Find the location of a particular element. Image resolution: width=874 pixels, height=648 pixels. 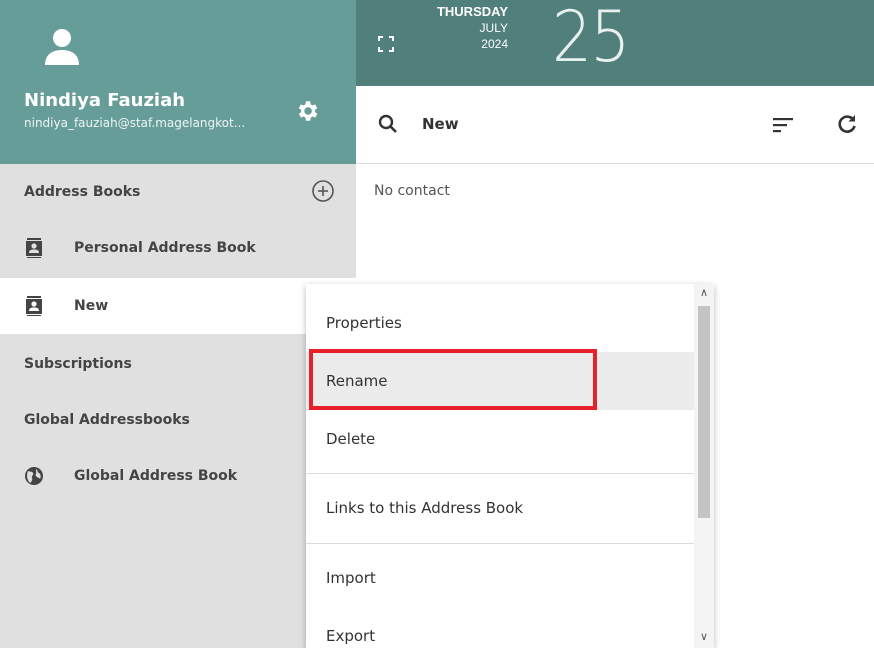

month-name: JULY is located at coordinates (493, 28).